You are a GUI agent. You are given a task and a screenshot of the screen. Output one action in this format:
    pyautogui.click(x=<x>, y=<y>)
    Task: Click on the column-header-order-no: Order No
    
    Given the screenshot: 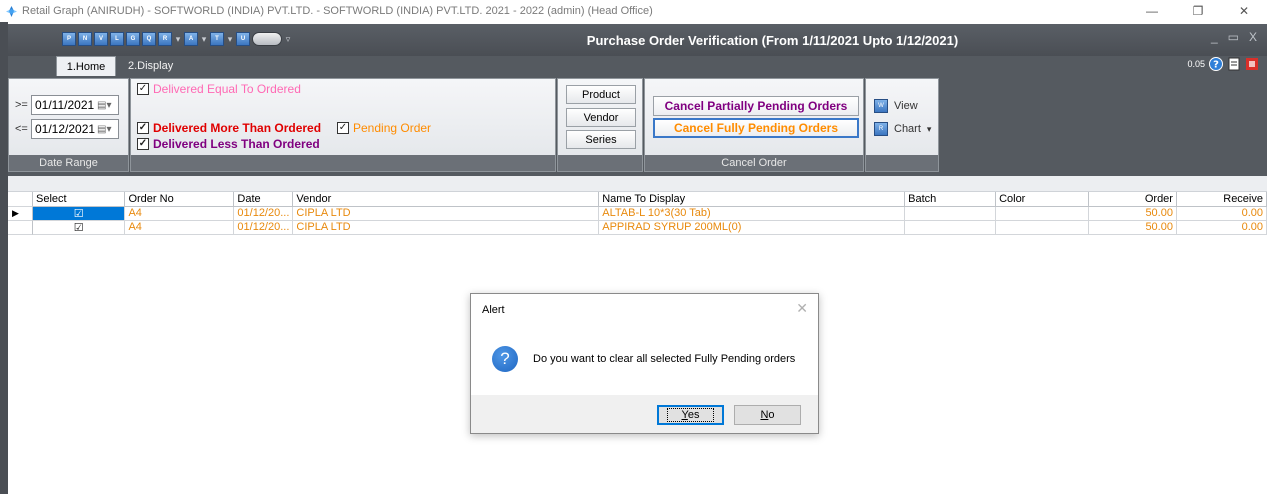 What is the action you would take?
    pyautogui.click(x=179, y=199)
    